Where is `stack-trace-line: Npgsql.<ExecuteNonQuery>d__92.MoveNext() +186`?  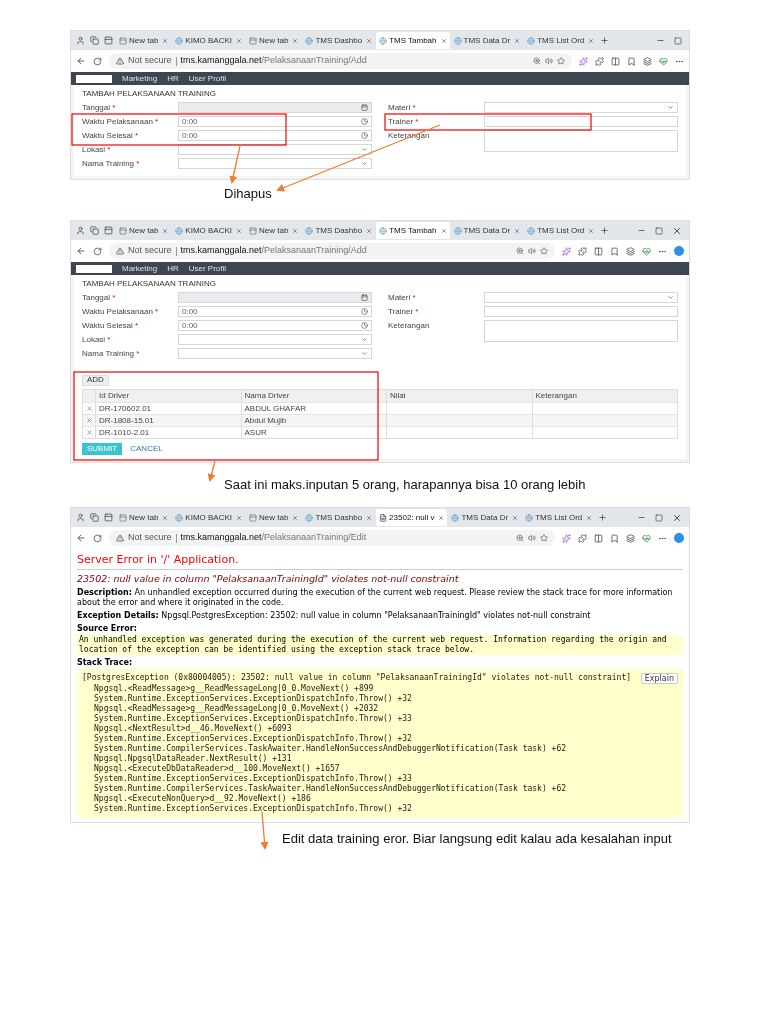 stack-trace-line: Npgsql.<ExecuteNonQuery>d__92.MoveNext() +186 is located at coordinates (202, 798).